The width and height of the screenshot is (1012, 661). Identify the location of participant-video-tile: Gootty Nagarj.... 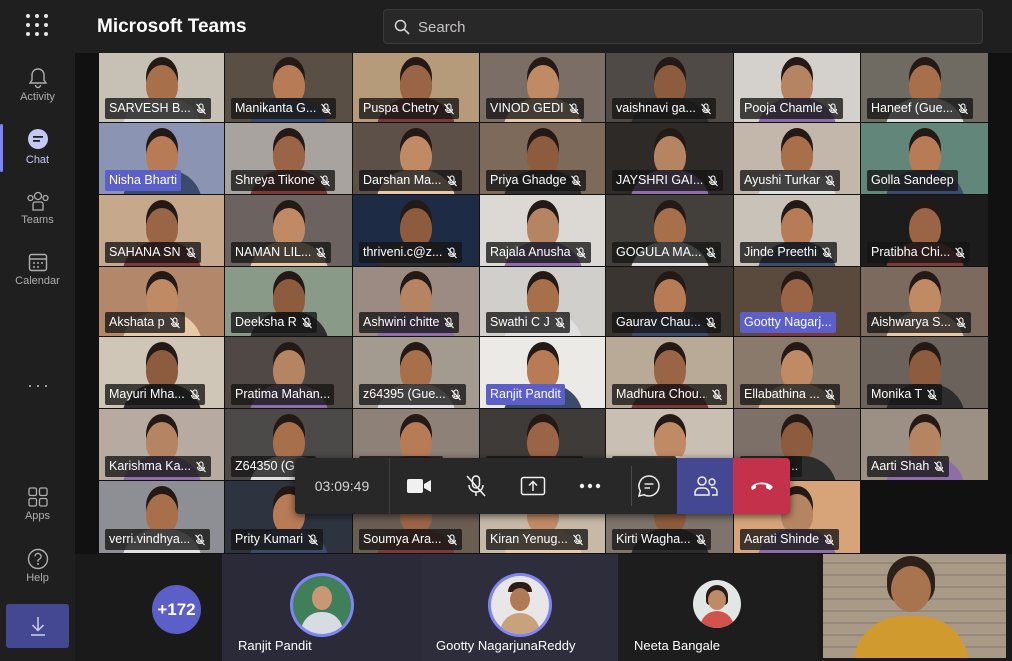
(797, 302).